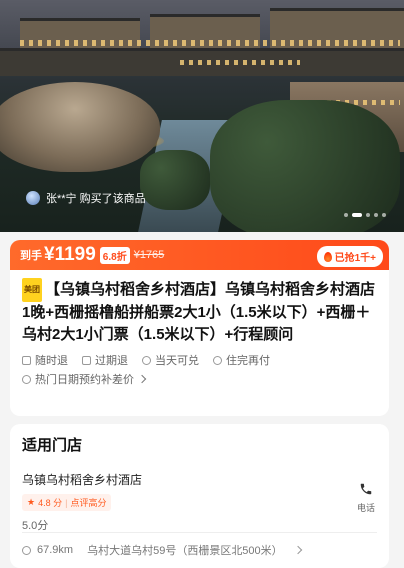  I want to click on feature-item: 当天可兑, so click(170, 360).